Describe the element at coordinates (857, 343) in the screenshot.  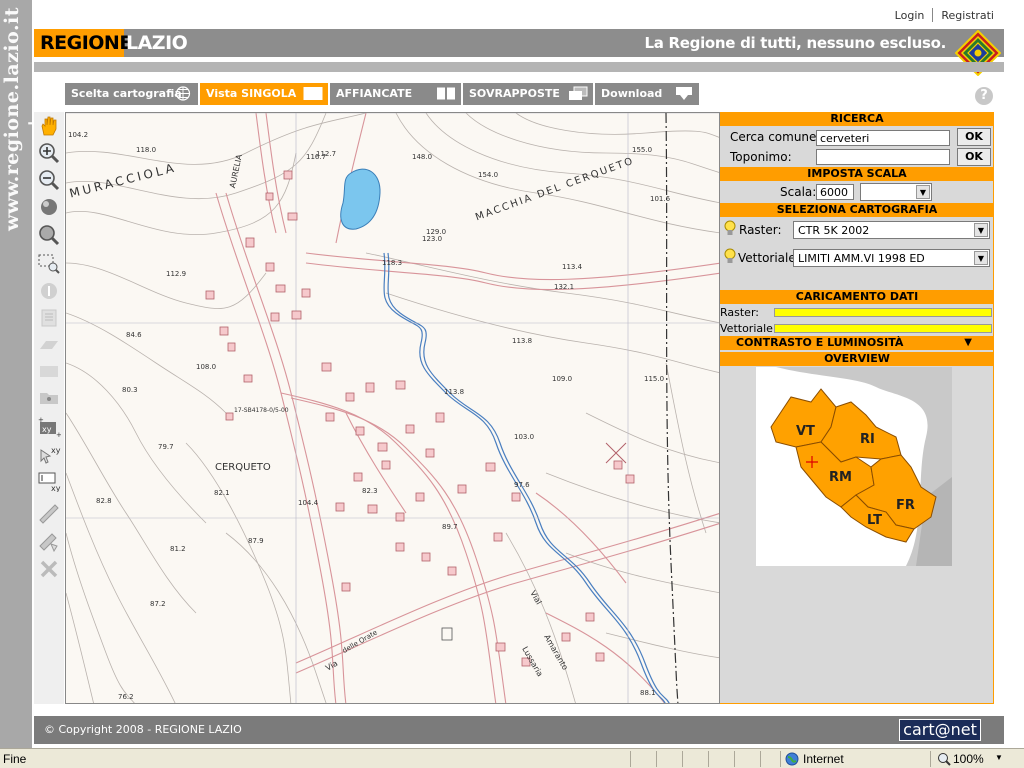
I see `contrasto-header: CONTRASTO E LUMINOSITÀ ▼` at that location.